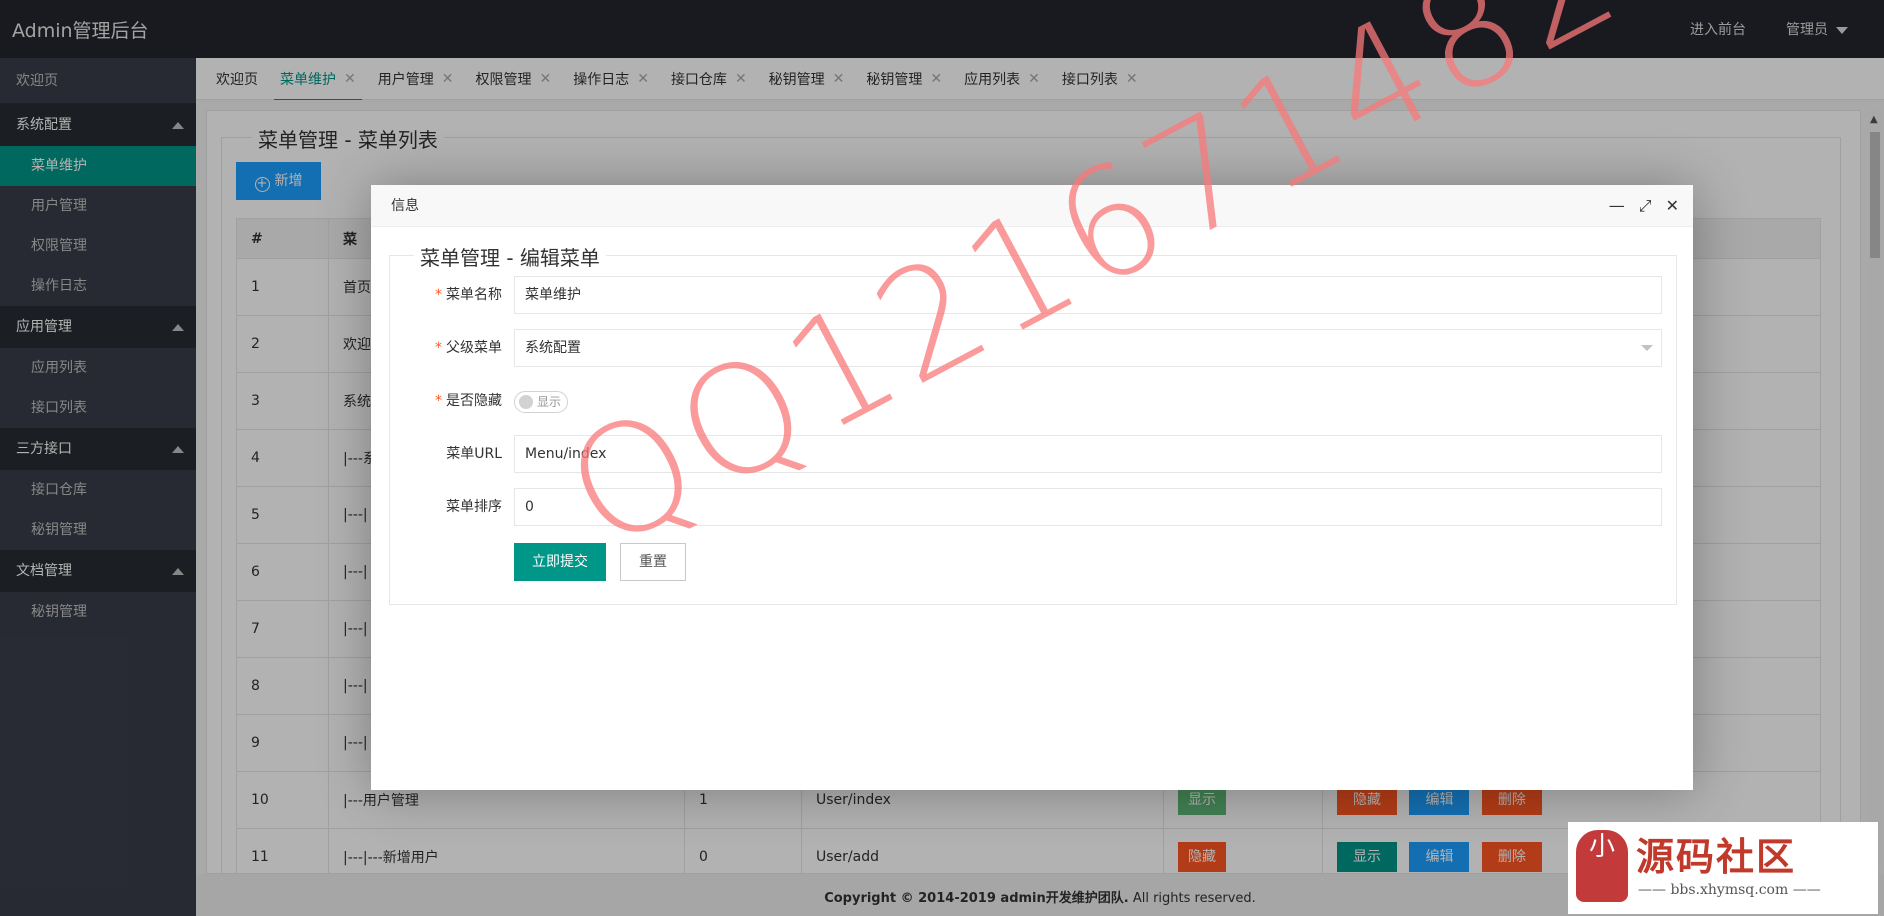 Image resolution: width=1884 pixels, height=916 pixels. What do you see at coordinates (553, 348) in the screenshot?
I see `select-value: 系统配置` at bounding box center [553, 348].